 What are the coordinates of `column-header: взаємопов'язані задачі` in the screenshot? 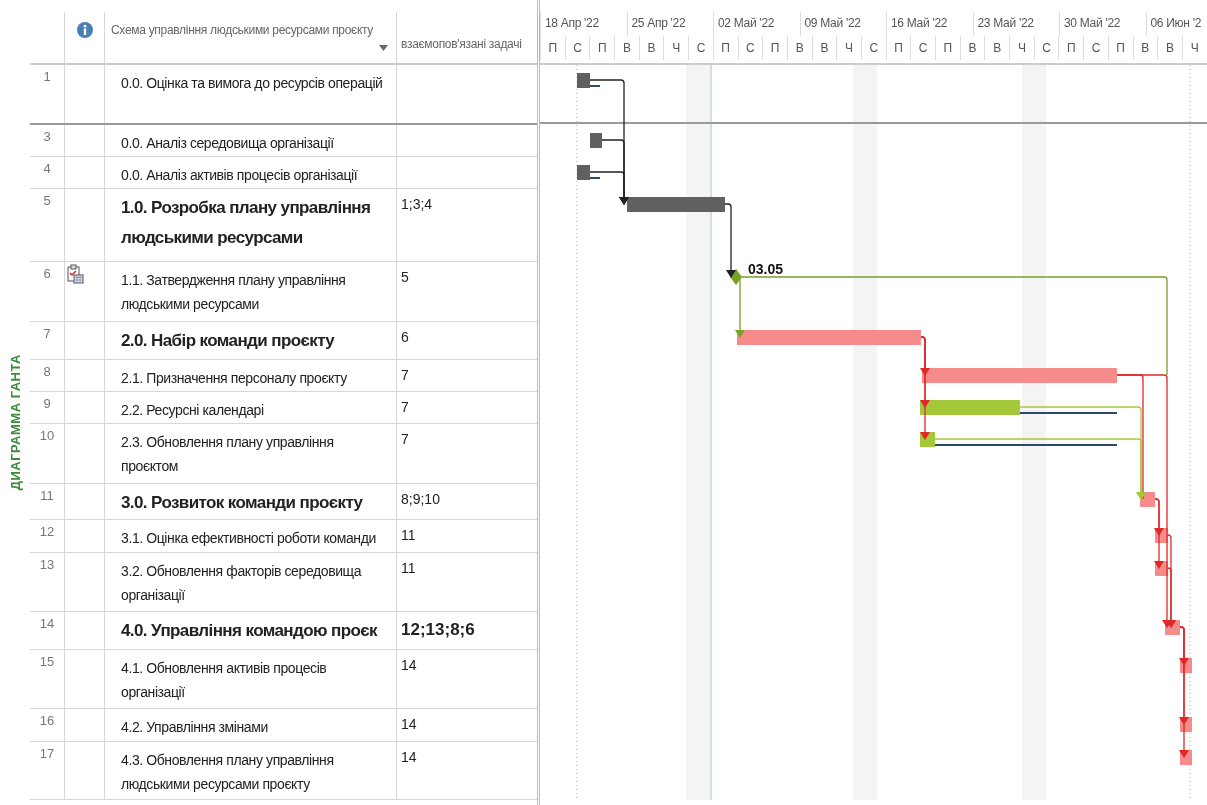 It's located at (461, 44).